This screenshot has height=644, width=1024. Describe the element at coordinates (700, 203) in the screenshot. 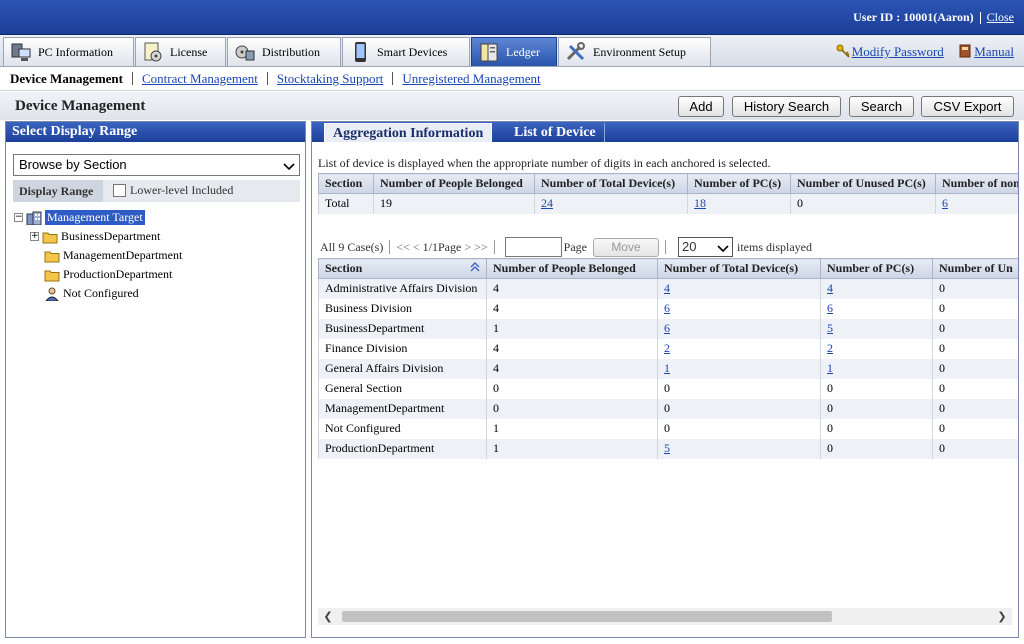

I see `total-pcs-link: 18` at that location.